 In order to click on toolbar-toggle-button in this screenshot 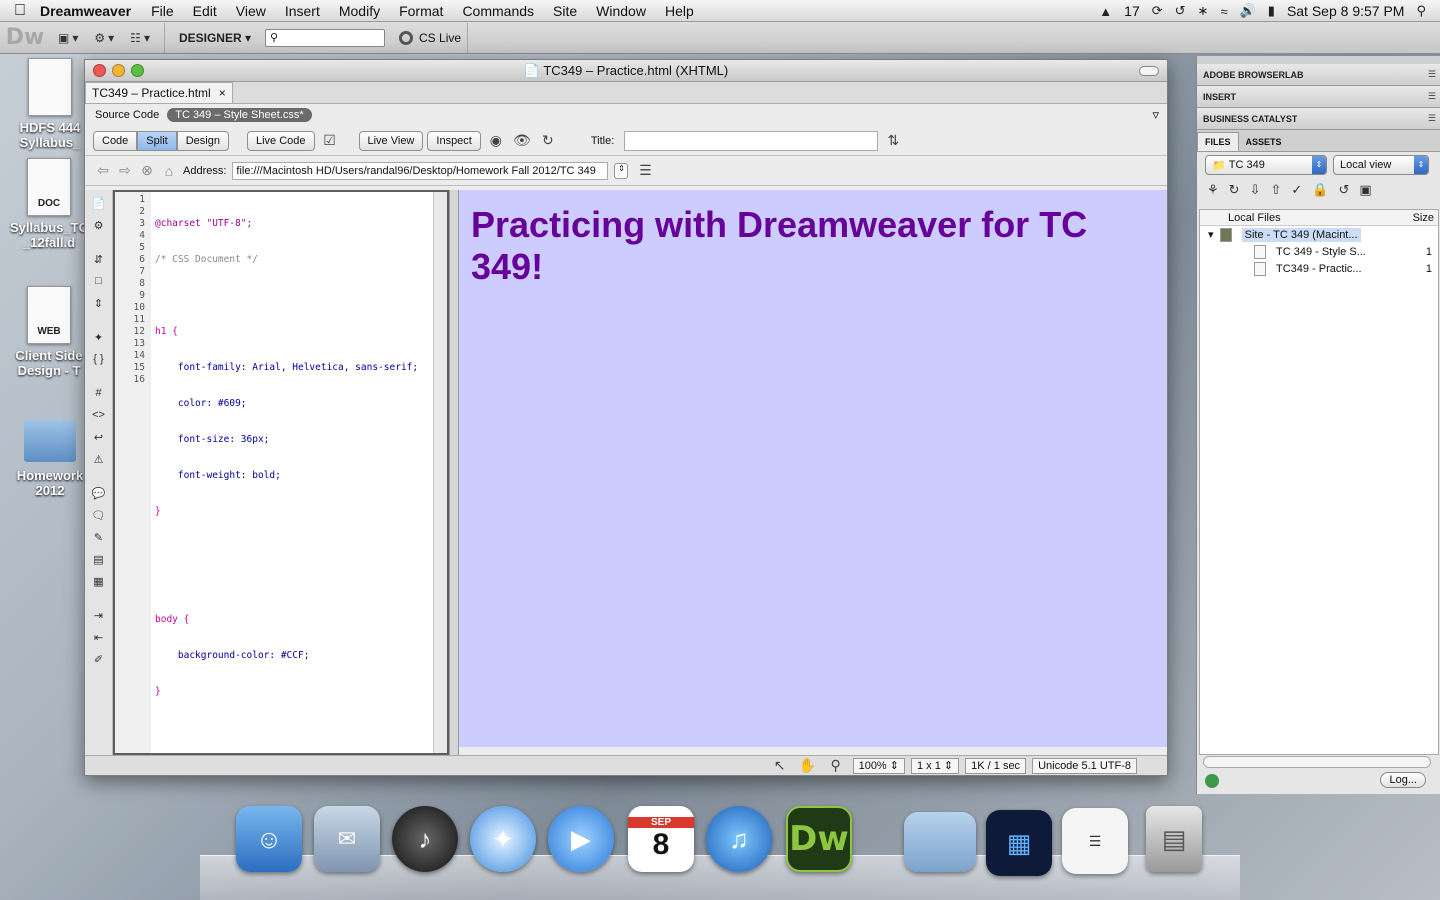, I will do `click(1149, 71)`.